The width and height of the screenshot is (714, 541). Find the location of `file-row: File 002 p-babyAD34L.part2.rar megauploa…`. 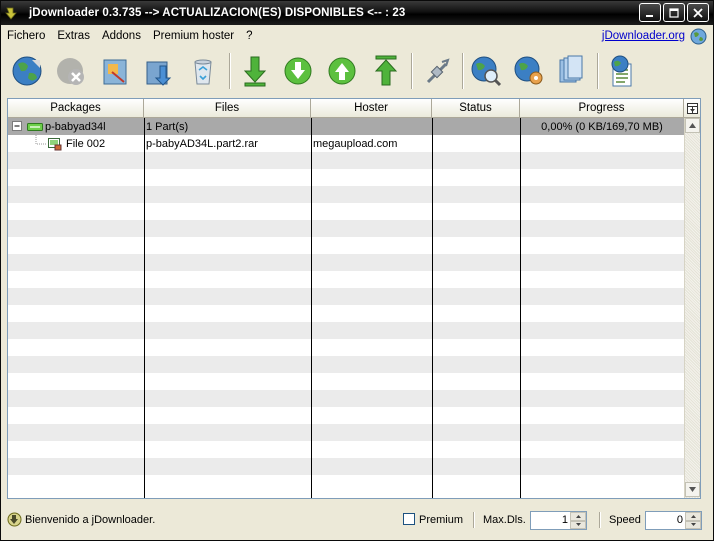

file-row: File 002 p-babyAD34L.part2.rar megauploa… is located at coordinates (346, 143).